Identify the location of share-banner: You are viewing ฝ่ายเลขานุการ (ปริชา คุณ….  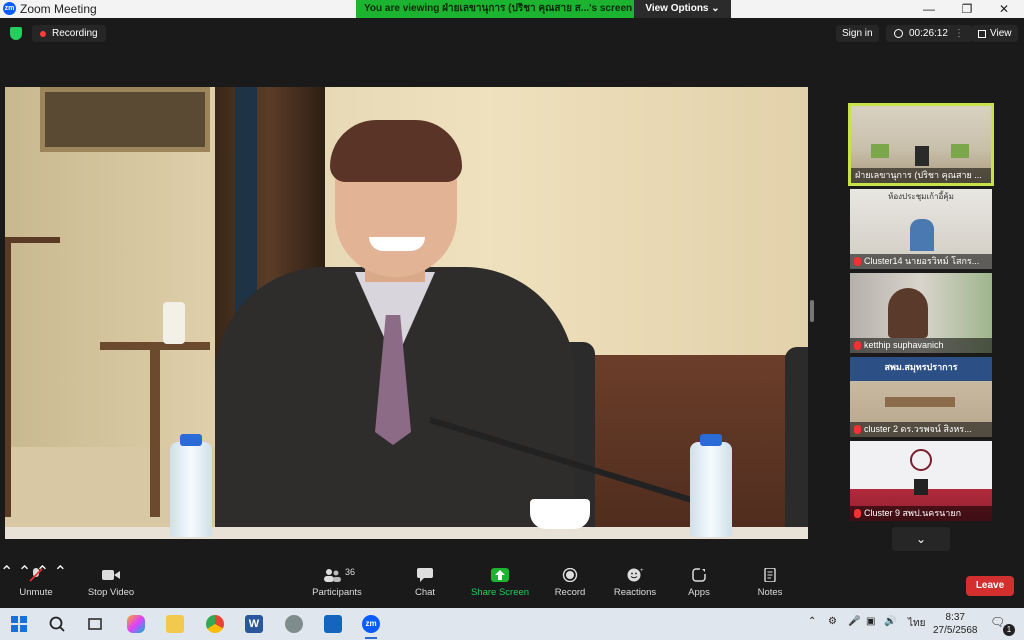
(543, 9).